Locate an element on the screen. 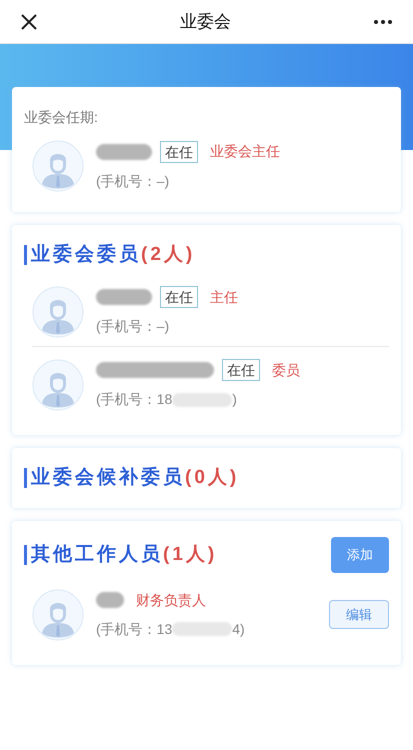  page-title: 业委会 is located at coordinates (205, 21).